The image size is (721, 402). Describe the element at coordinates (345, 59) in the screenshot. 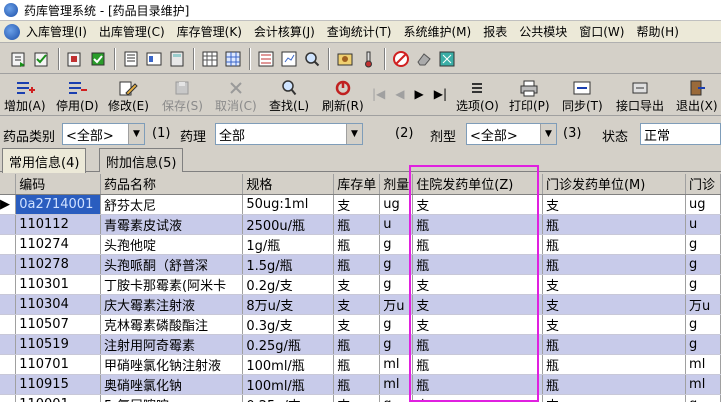

I see `user-icon` at that location.